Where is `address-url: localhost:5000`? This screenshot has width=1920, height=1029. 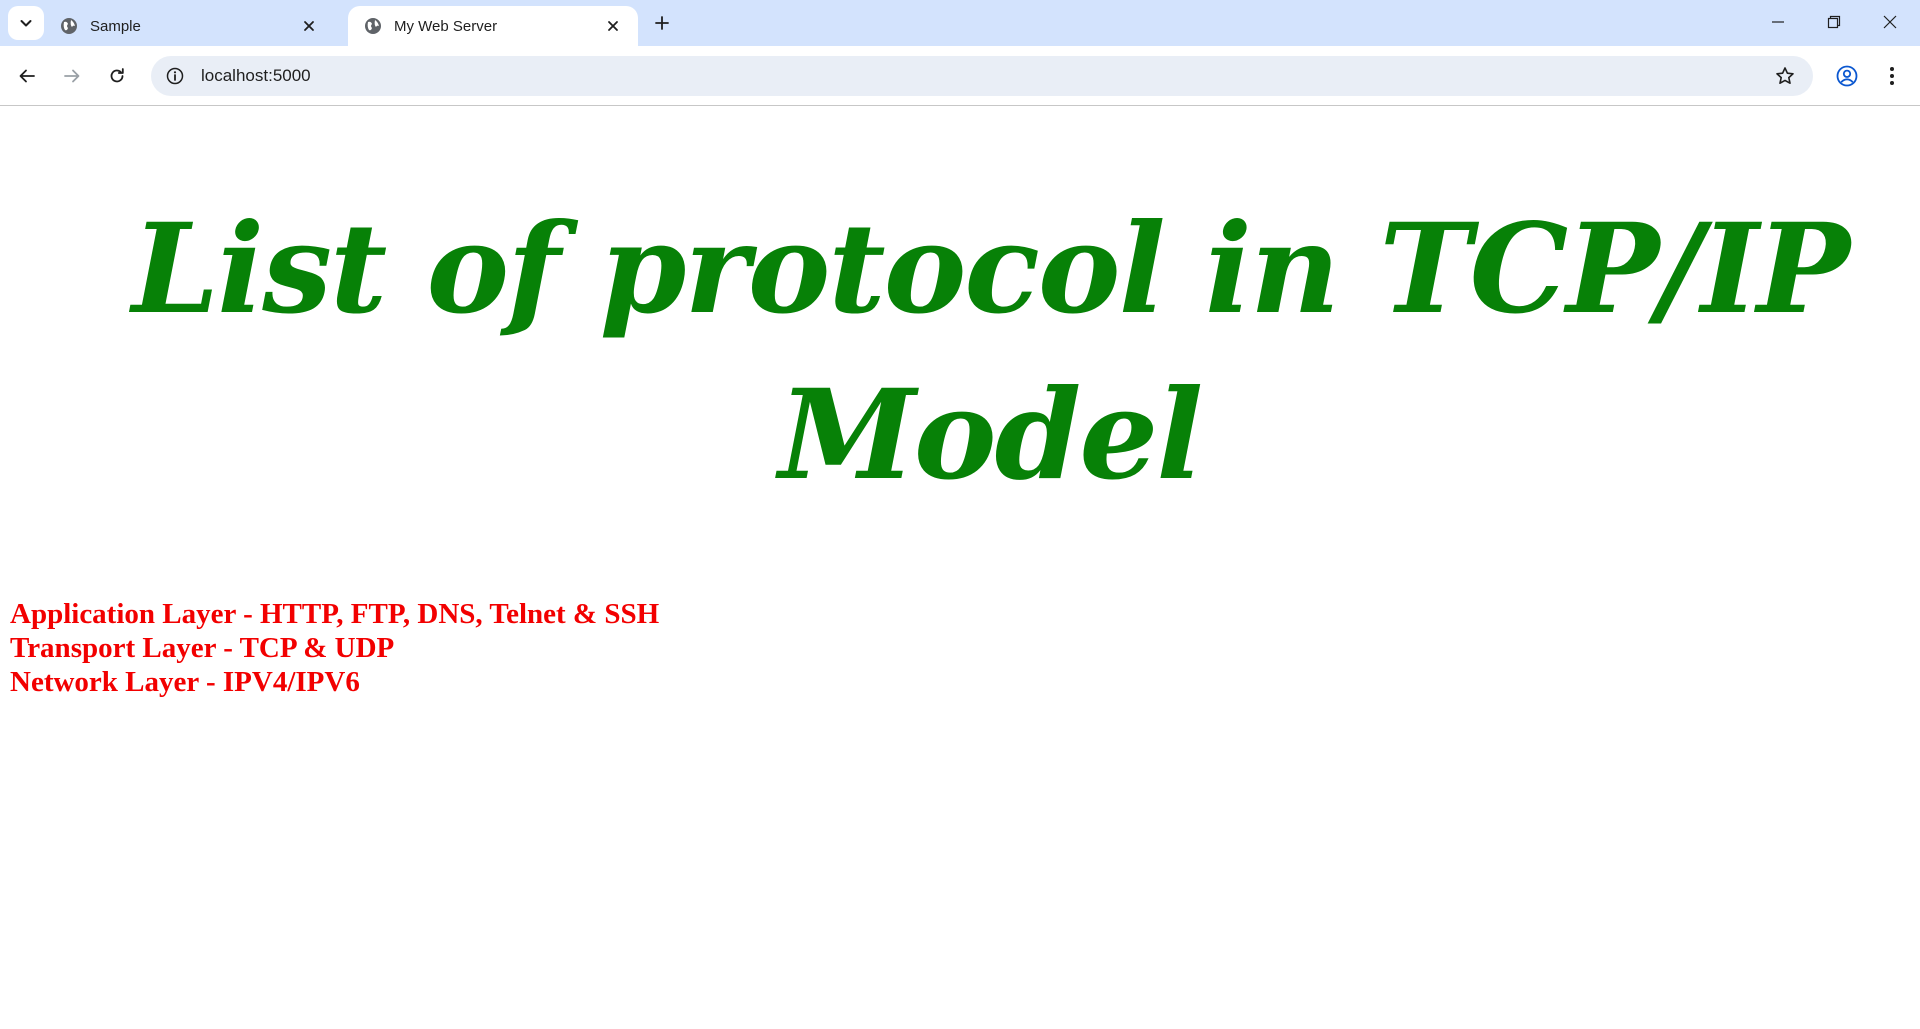
address-url: localhost:5000 is located at coordinates (983, 76).